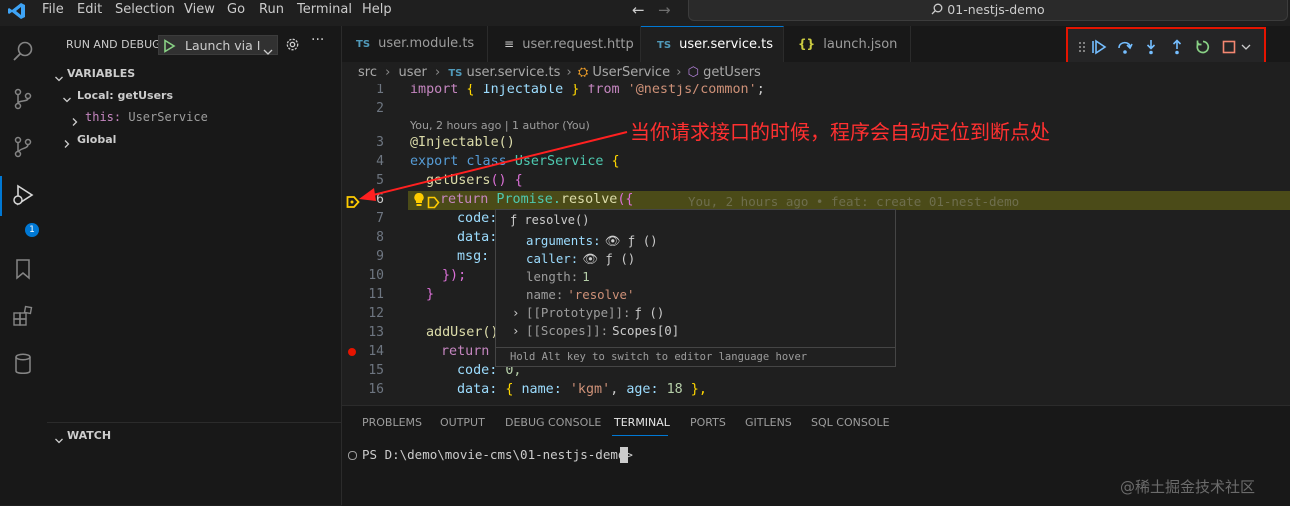  What do you see at coordinates (638, 10) in the screenshot?
I see `nav-back-icon: ←` at bounding box center [638, 10].